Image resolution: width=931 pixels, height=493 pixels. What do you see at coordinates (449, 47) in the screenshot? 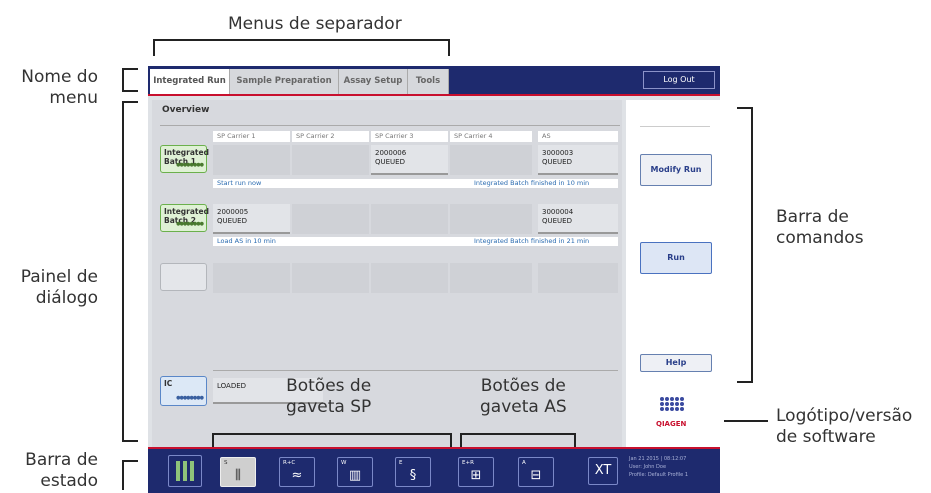
I see `bracket-tabs-r` at bounding box center [449, 47].